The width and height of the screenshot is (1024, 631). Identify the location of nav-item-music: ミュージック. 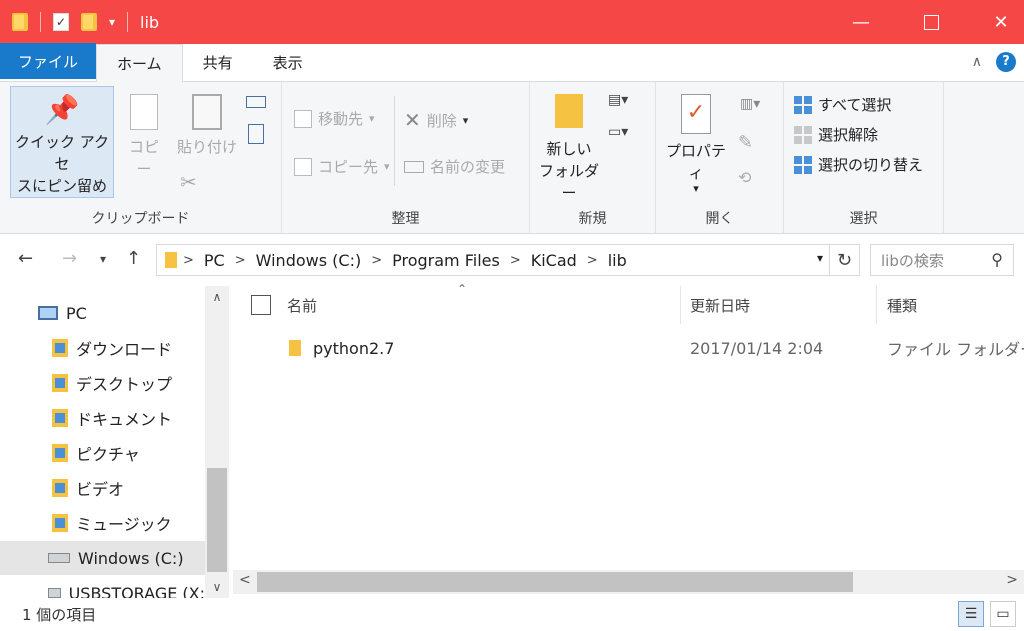
(102, 523).